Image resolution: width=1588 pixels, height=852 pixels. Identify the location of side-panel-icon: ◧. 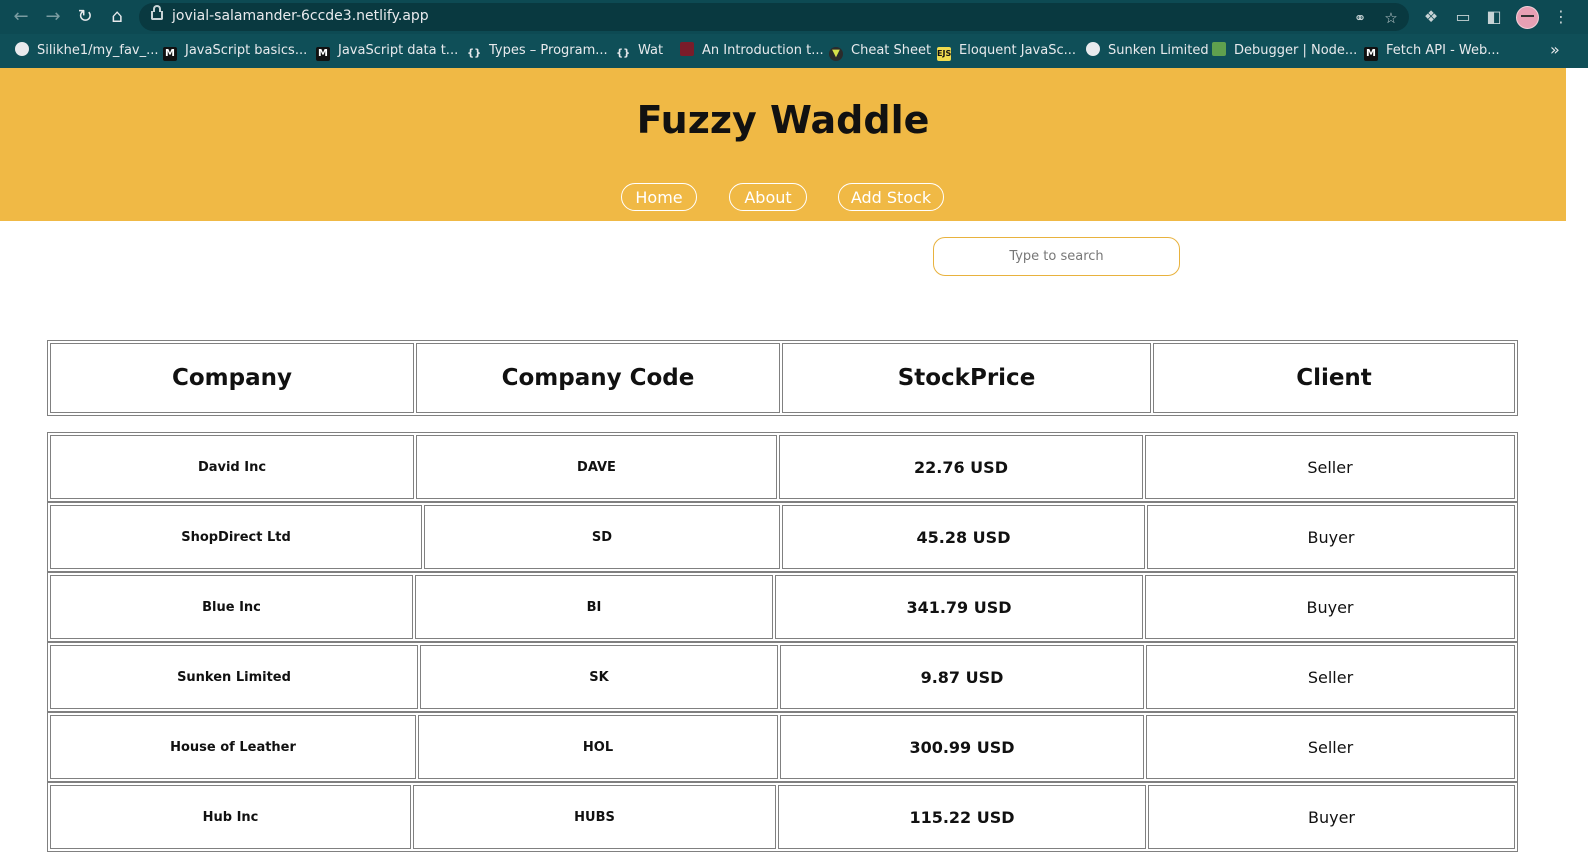
(1494, 17).